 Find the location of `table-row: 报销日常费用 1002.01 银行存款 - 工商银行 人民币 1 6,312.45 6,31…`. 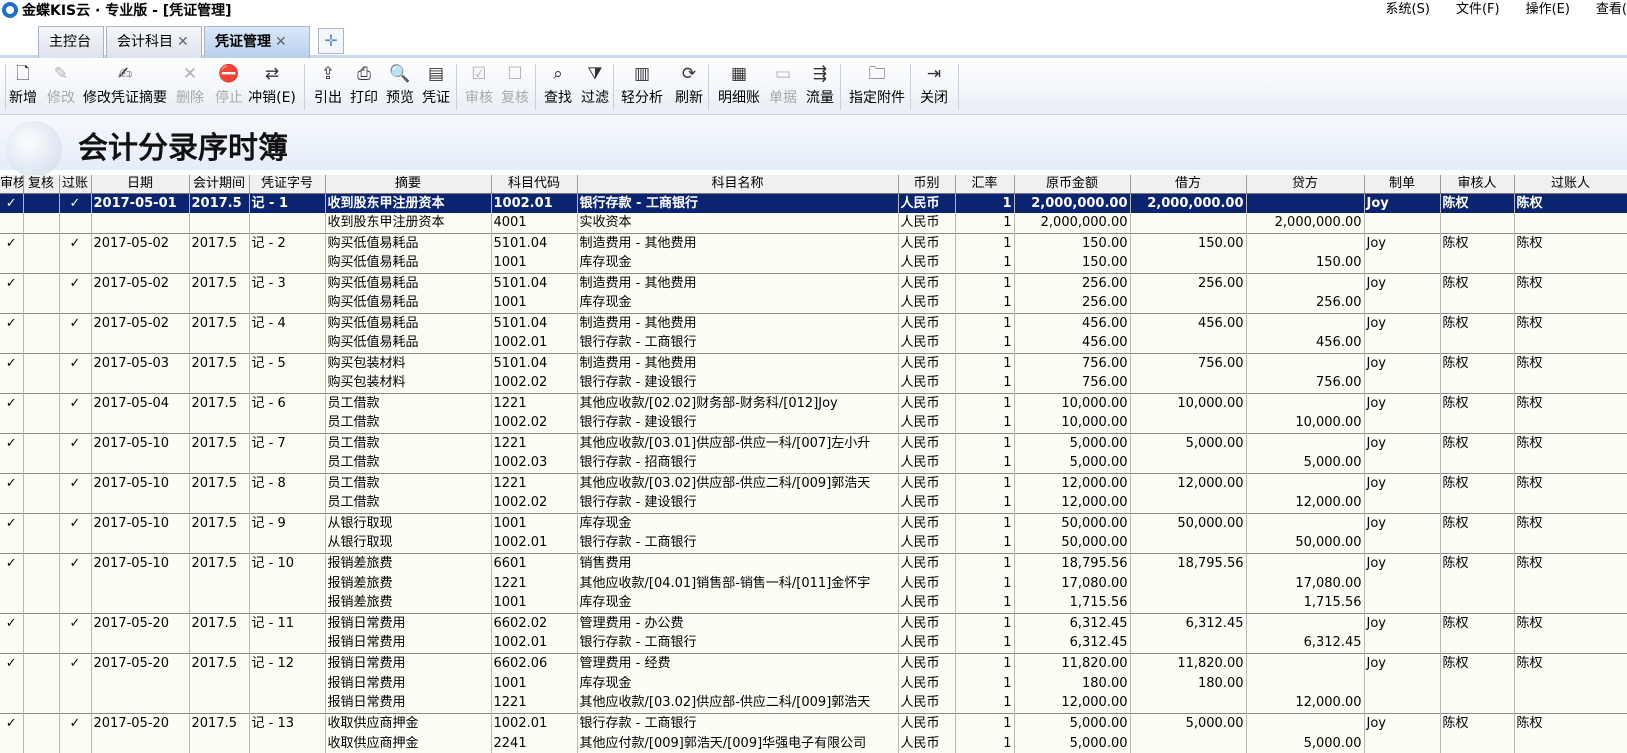

table-row: 报销日常费用 1002.01 银行存款 - 工商银行 人民币 1 6,312.45 6,31… is located at coordinates (813, 643).